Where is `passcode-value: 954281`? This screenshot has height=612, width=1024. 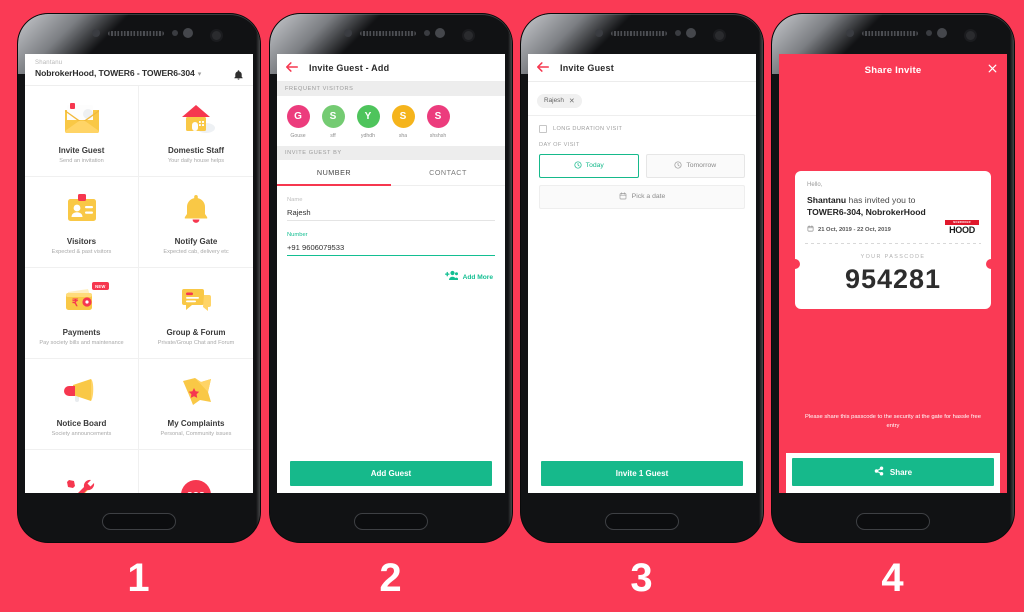 passcode-value: 954281 is located at coordinates (893, 279).